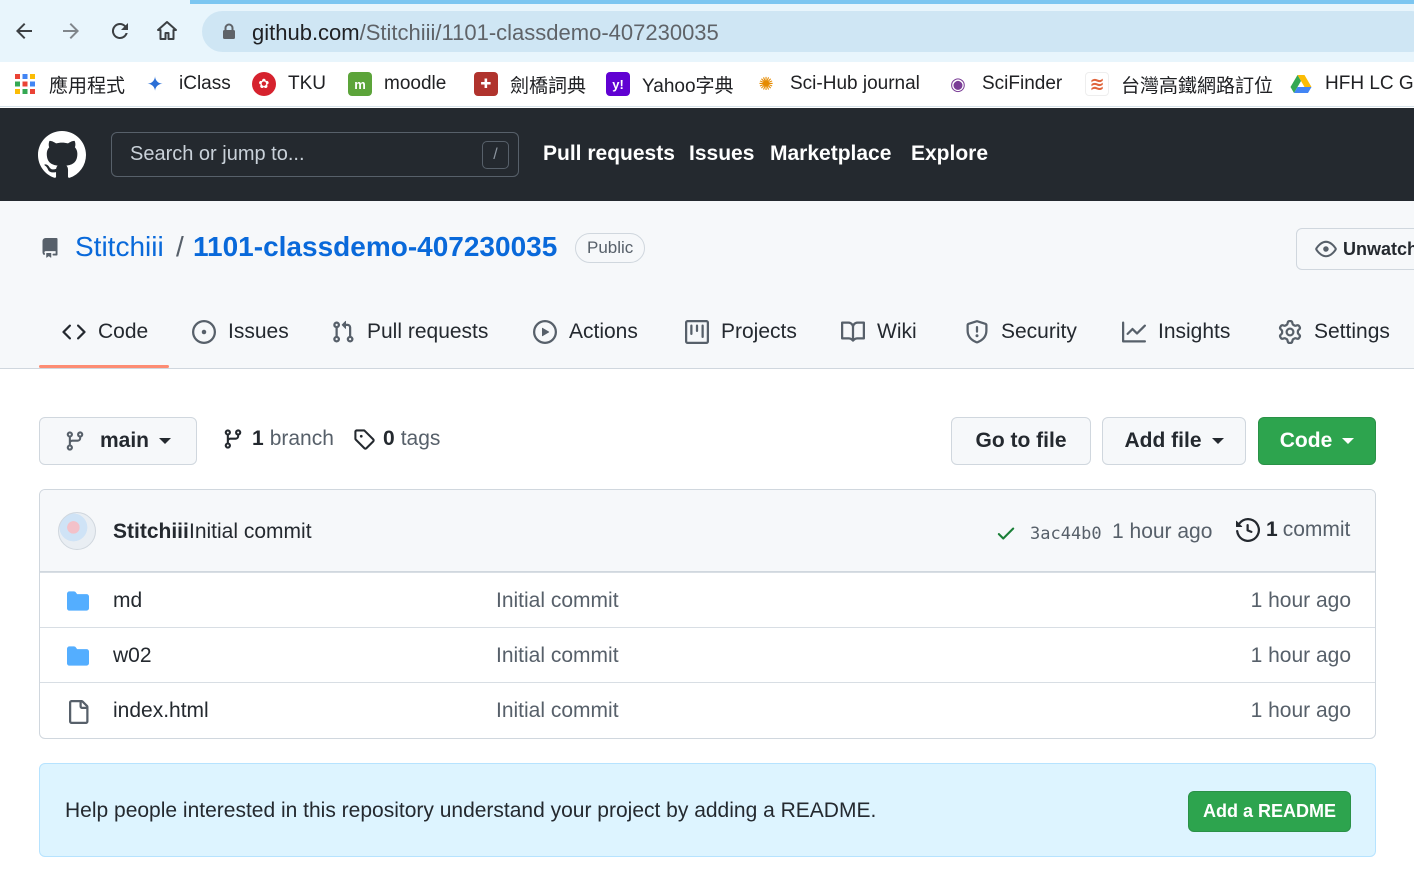 This screenshot has width=1414, height=883. I want to click on tags-link: 0 tags, so click(396, 439).